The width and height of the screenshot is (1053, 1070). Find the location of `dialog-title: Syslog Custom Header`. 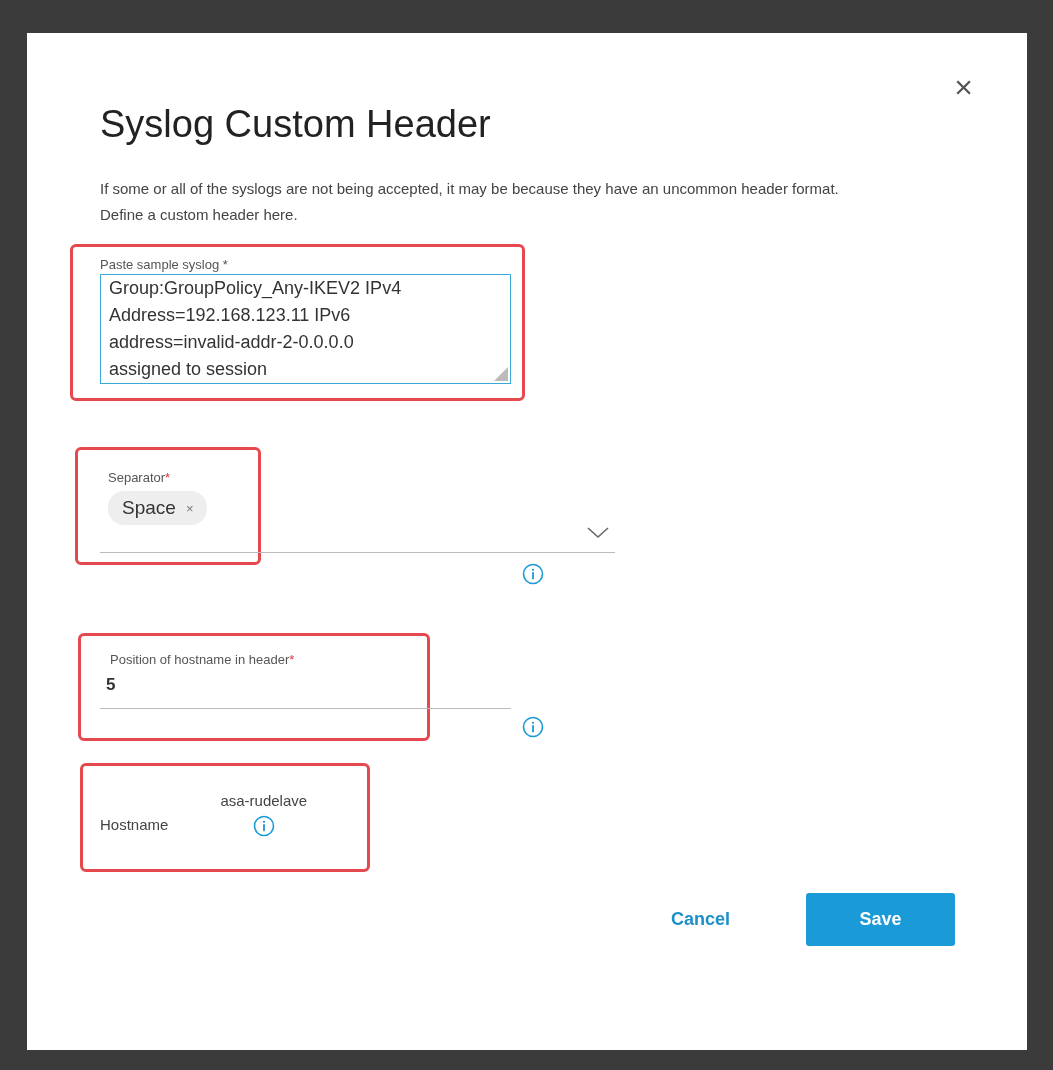

dialog-title: Syslog Custom Header is located at coordinates (296, 124).